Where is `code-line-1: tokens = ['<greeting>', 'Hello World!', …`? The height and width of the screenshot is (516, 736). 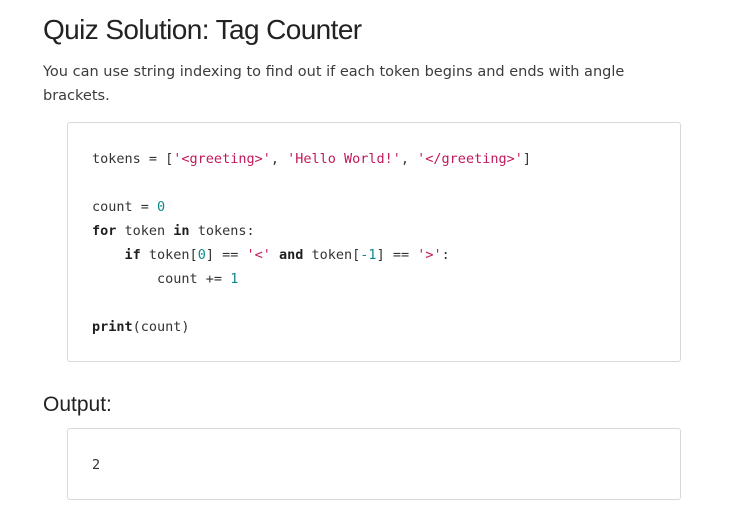
code-line-1: tokens = ['<greeting>', 'Hello World!', … is located at coordinates (311, 159).